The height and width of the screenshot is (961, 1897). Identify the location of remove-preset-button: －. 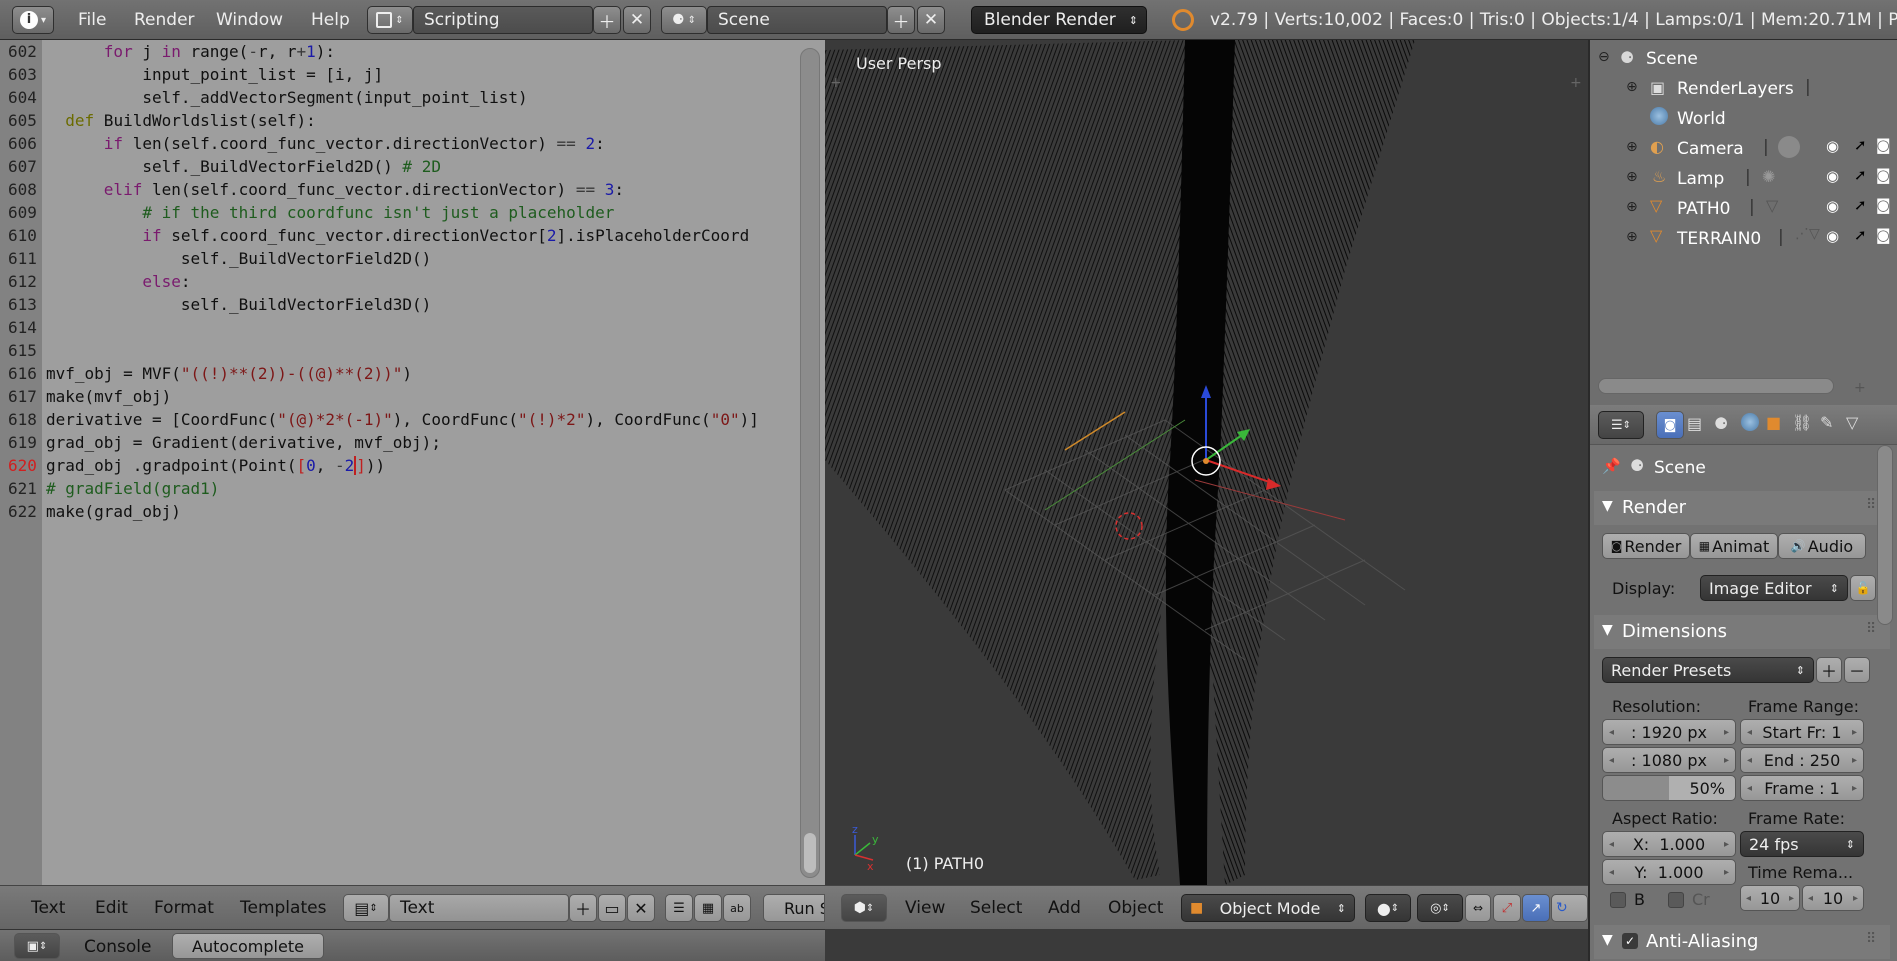
(1857, 670).